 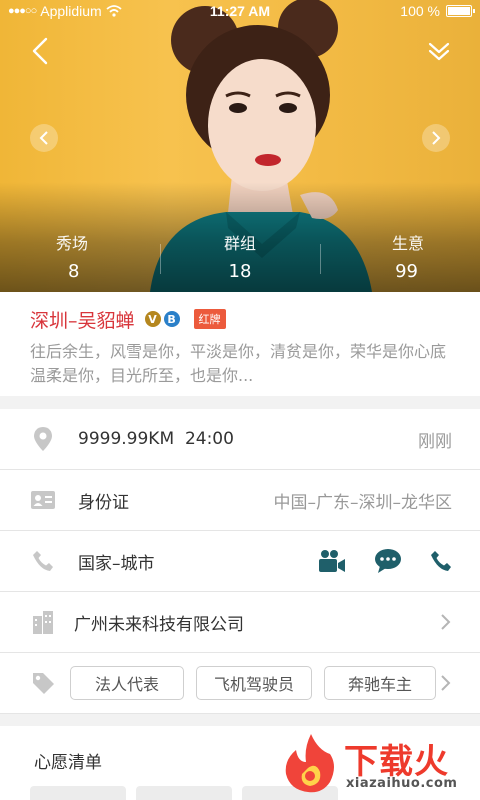 I want to click on stats-bar: 秀场 8 群组 18 生意 99, so click(x=240, y=259).